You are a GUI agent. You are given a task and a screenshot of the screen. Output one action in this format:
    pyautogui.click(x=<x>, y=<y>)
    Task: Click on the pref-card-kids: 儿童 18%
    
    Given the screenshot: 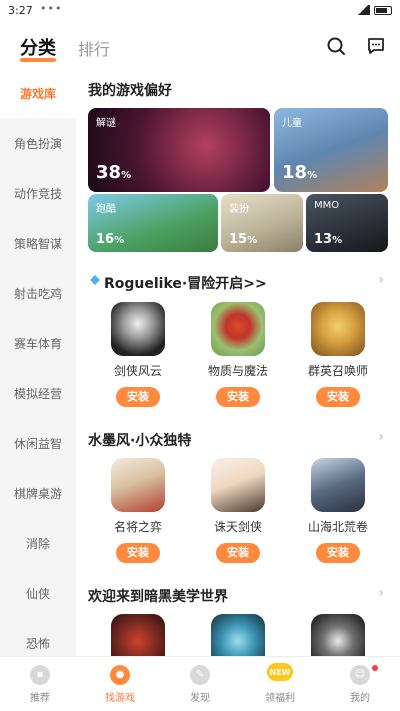 What is the action you would take?
    pyautogui.click(x=331, y=150)
    